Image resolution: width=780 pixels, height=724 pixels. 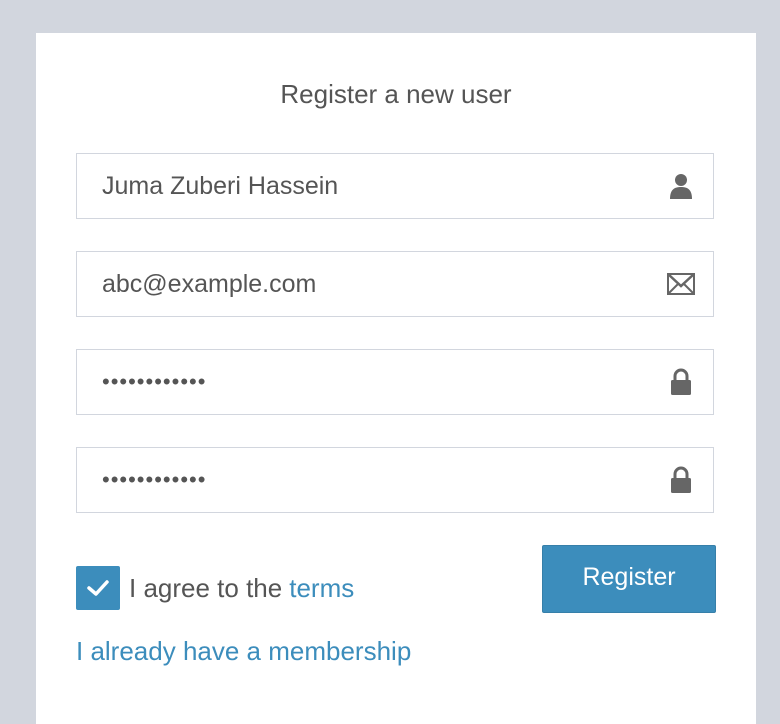 What do you see at coordinates (681, 284) in the screenshot?
I see `envelope-icon` at bounding box center [681, 284].